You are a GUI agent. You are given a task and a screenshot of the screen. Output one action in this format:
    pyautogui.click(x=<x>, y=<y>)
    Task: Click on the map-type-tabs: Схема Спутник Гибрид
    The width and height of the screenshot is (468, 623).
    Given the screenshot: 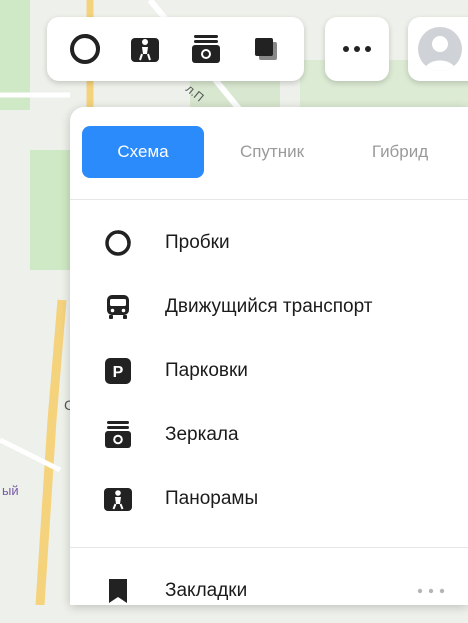 What is the action you would take?
    pyautogui.click(x=275, y=152)
    